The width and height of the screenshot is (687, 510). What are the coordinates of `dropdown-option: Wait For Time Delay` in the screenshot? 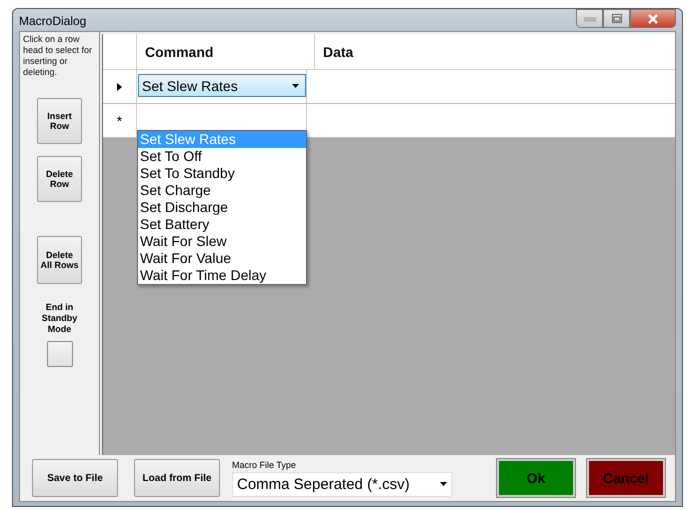 It's located at (222, 275).